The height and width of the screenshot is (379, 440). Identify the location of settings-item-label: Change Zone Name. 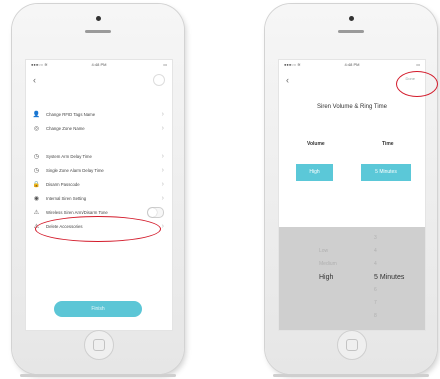
(65, 128).